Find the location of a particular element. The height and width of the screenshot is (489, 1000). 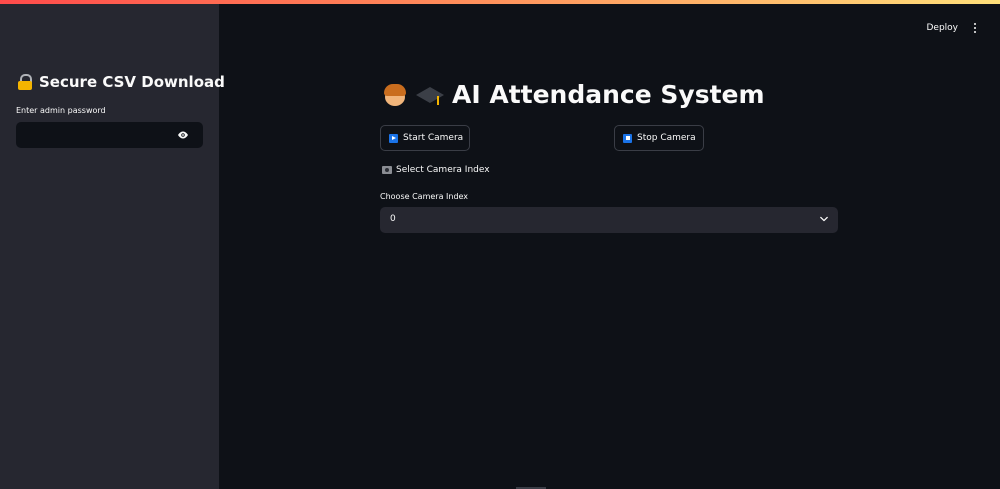

sidebar-title-text: Secure CSV Download is located at coordinates (132, 82).